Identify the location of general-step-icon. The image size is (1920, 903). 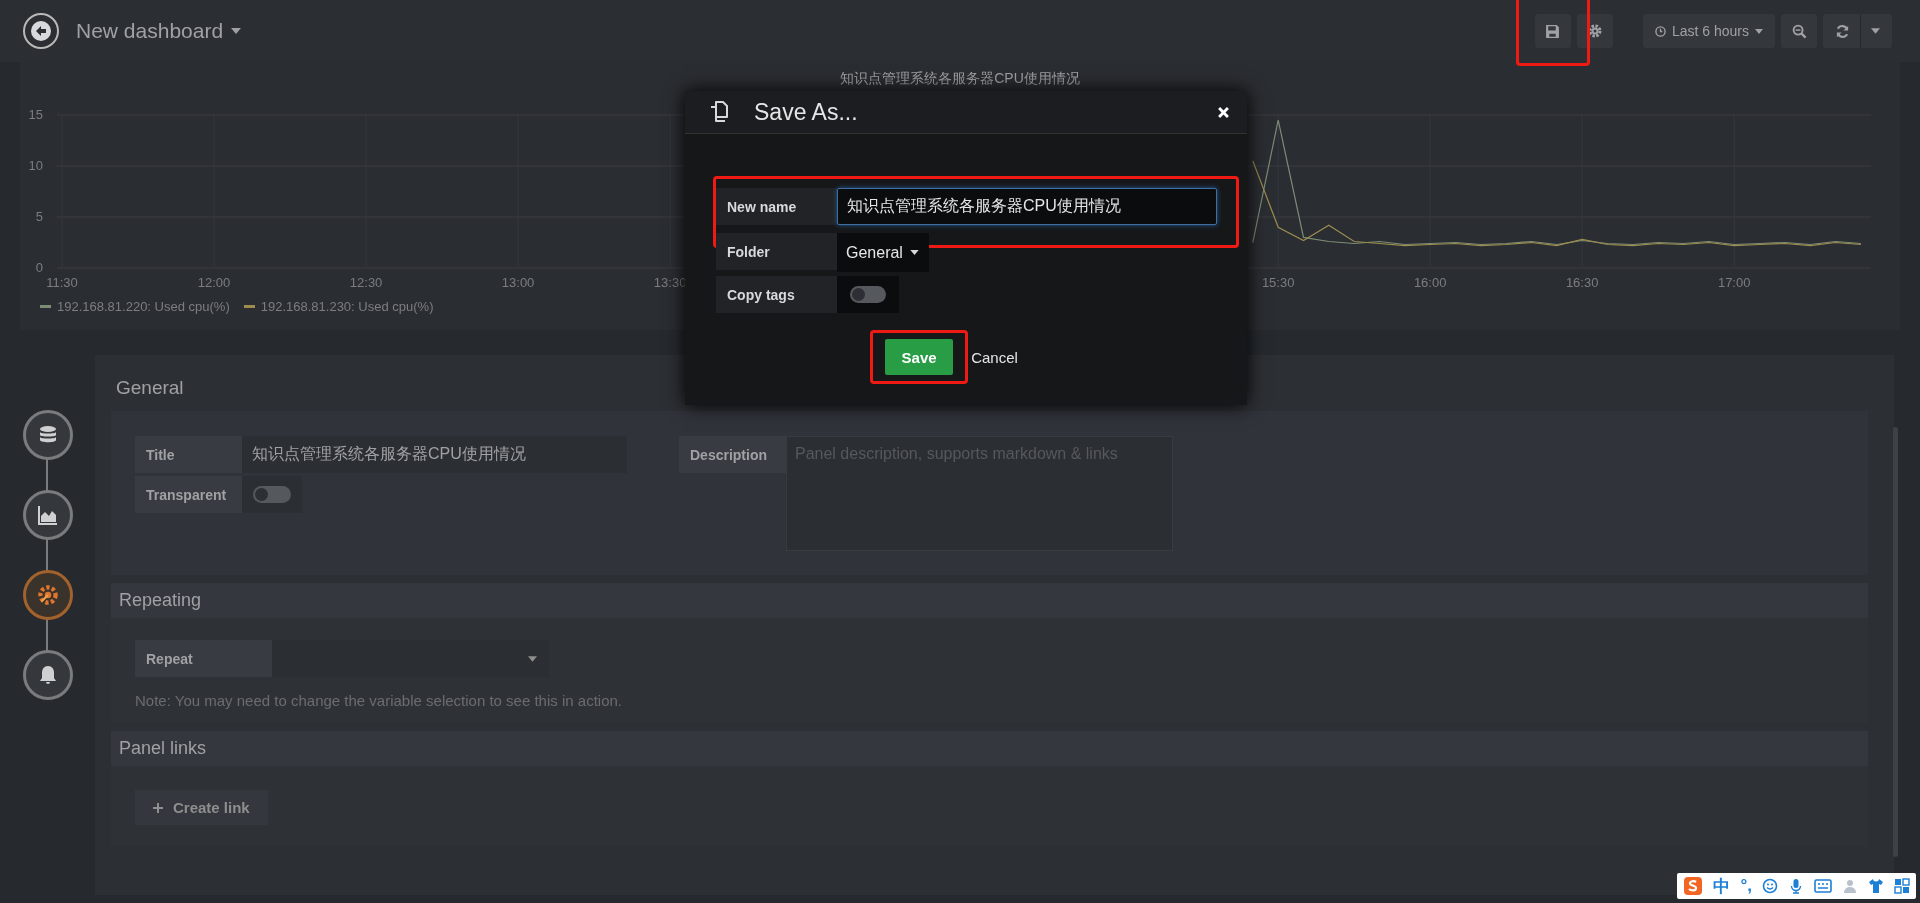
(47, 595).